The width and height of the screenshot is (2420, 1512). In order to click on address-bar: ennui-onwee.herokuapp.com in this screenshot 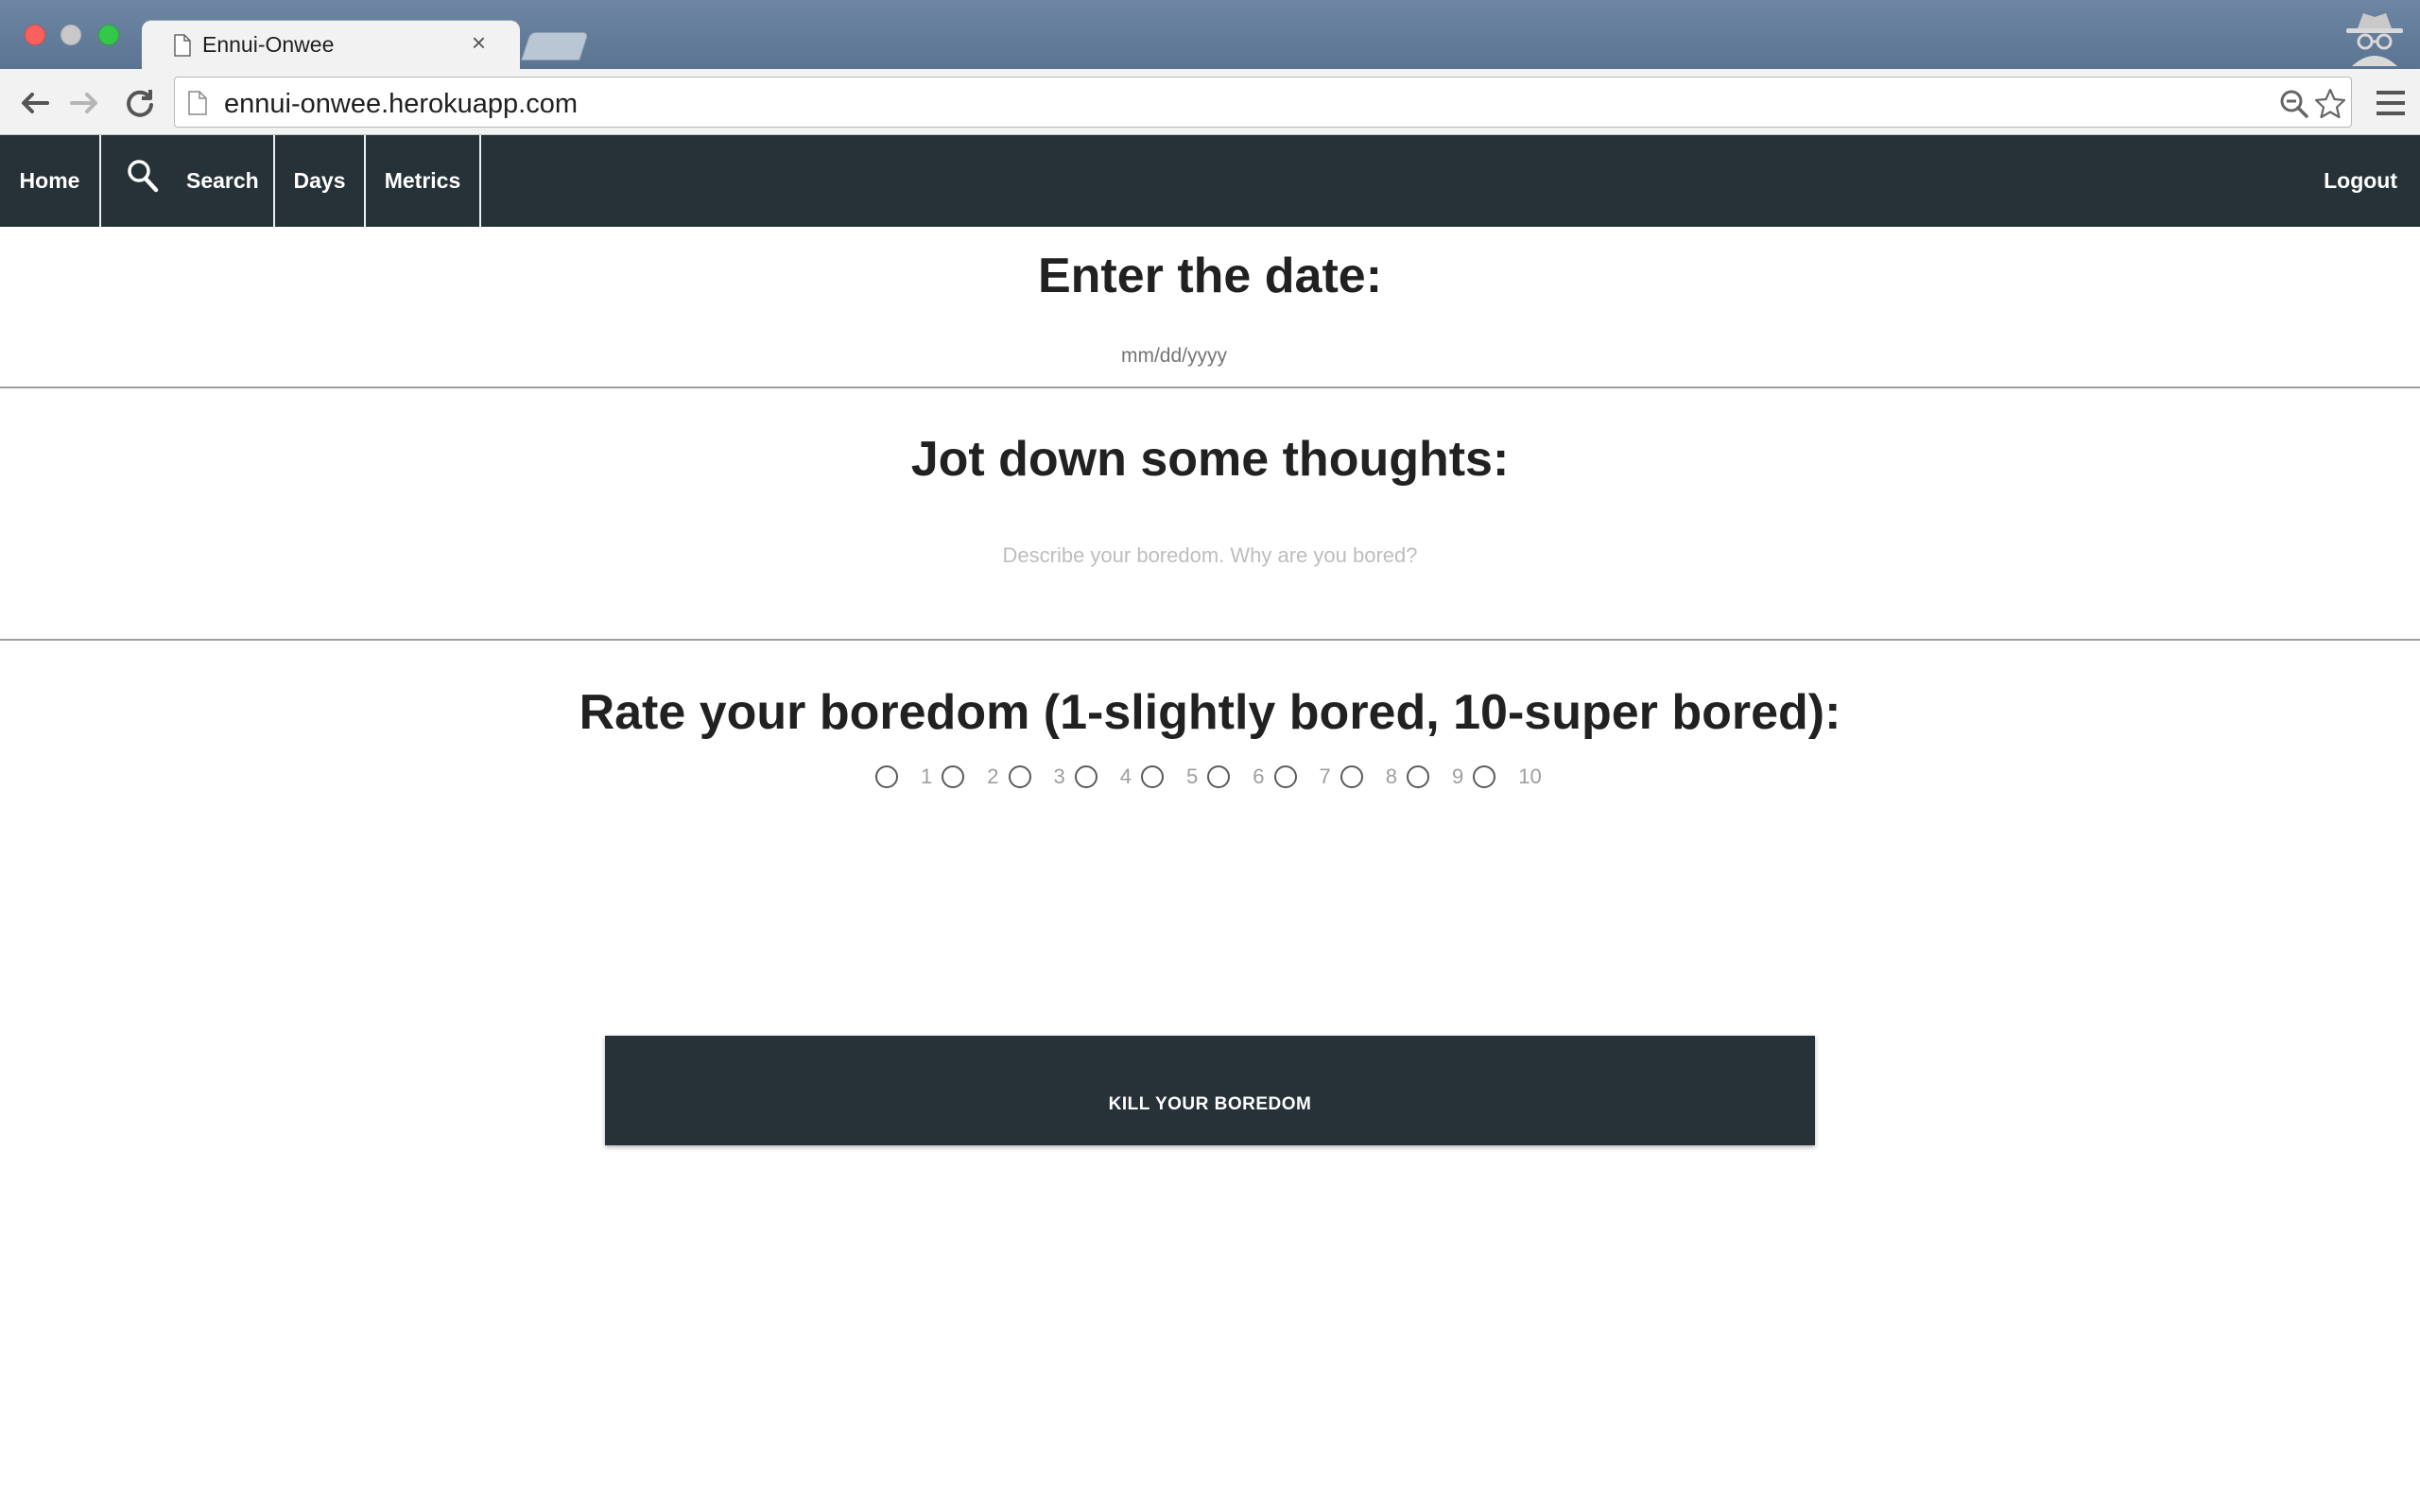, I will do `click(1263, 102)`.